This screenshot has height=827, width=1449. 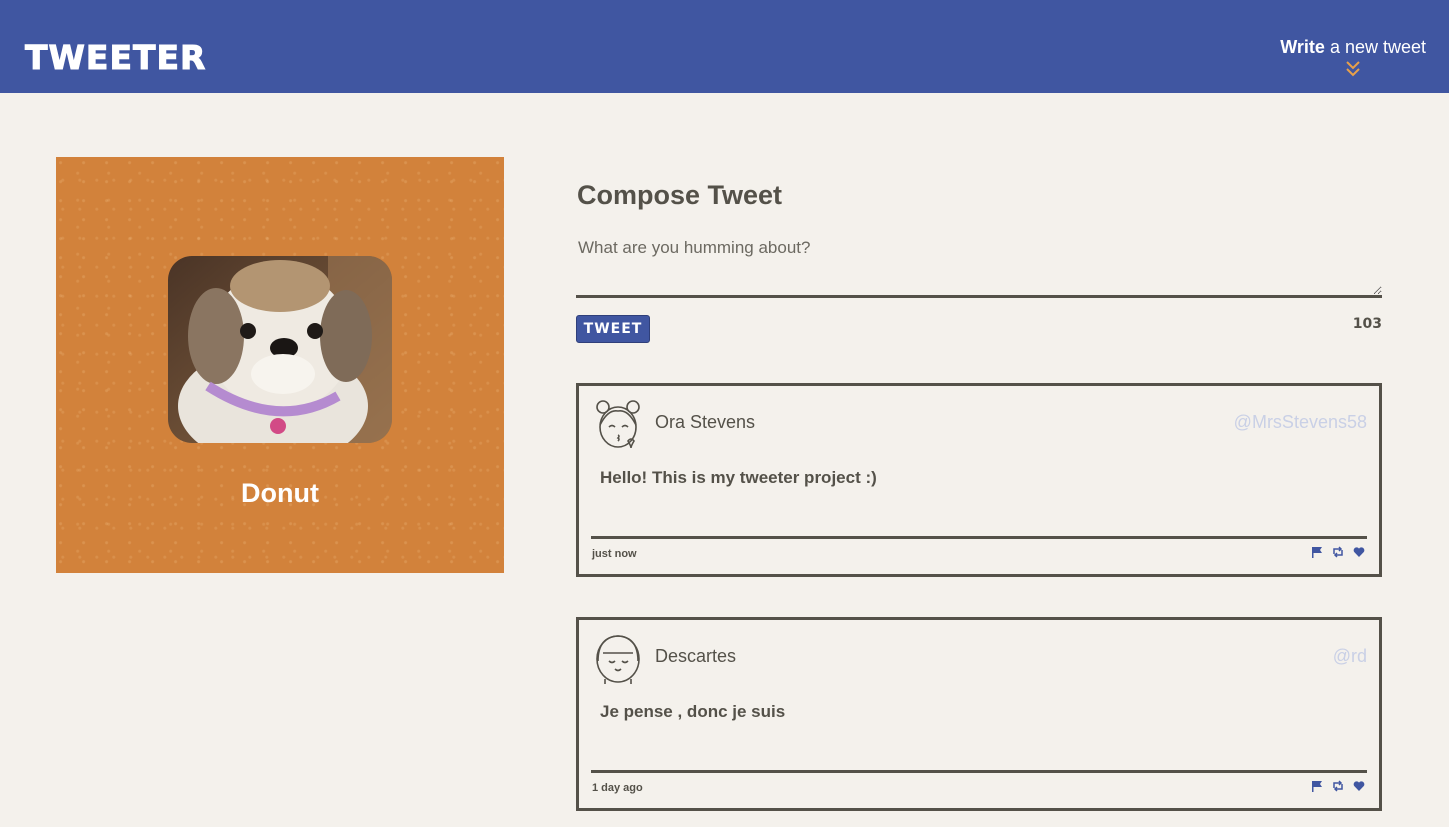 I want to click on tweet-author-name: Descartes, so click(x=696, y=656).